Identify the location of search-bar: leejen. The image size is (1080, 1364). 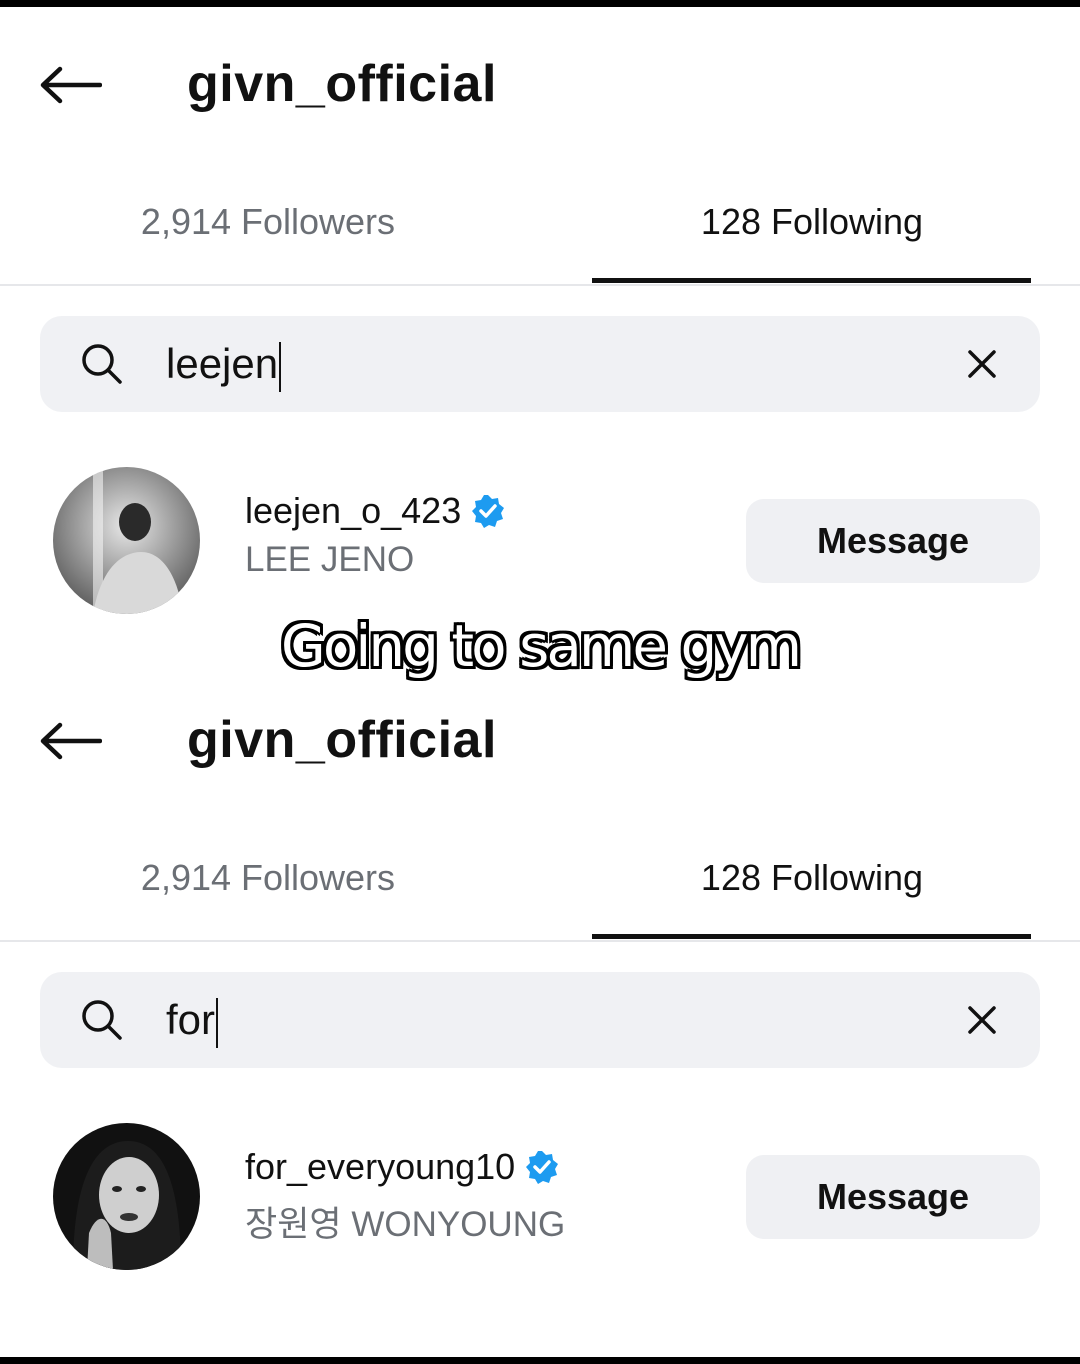
(540, 364).